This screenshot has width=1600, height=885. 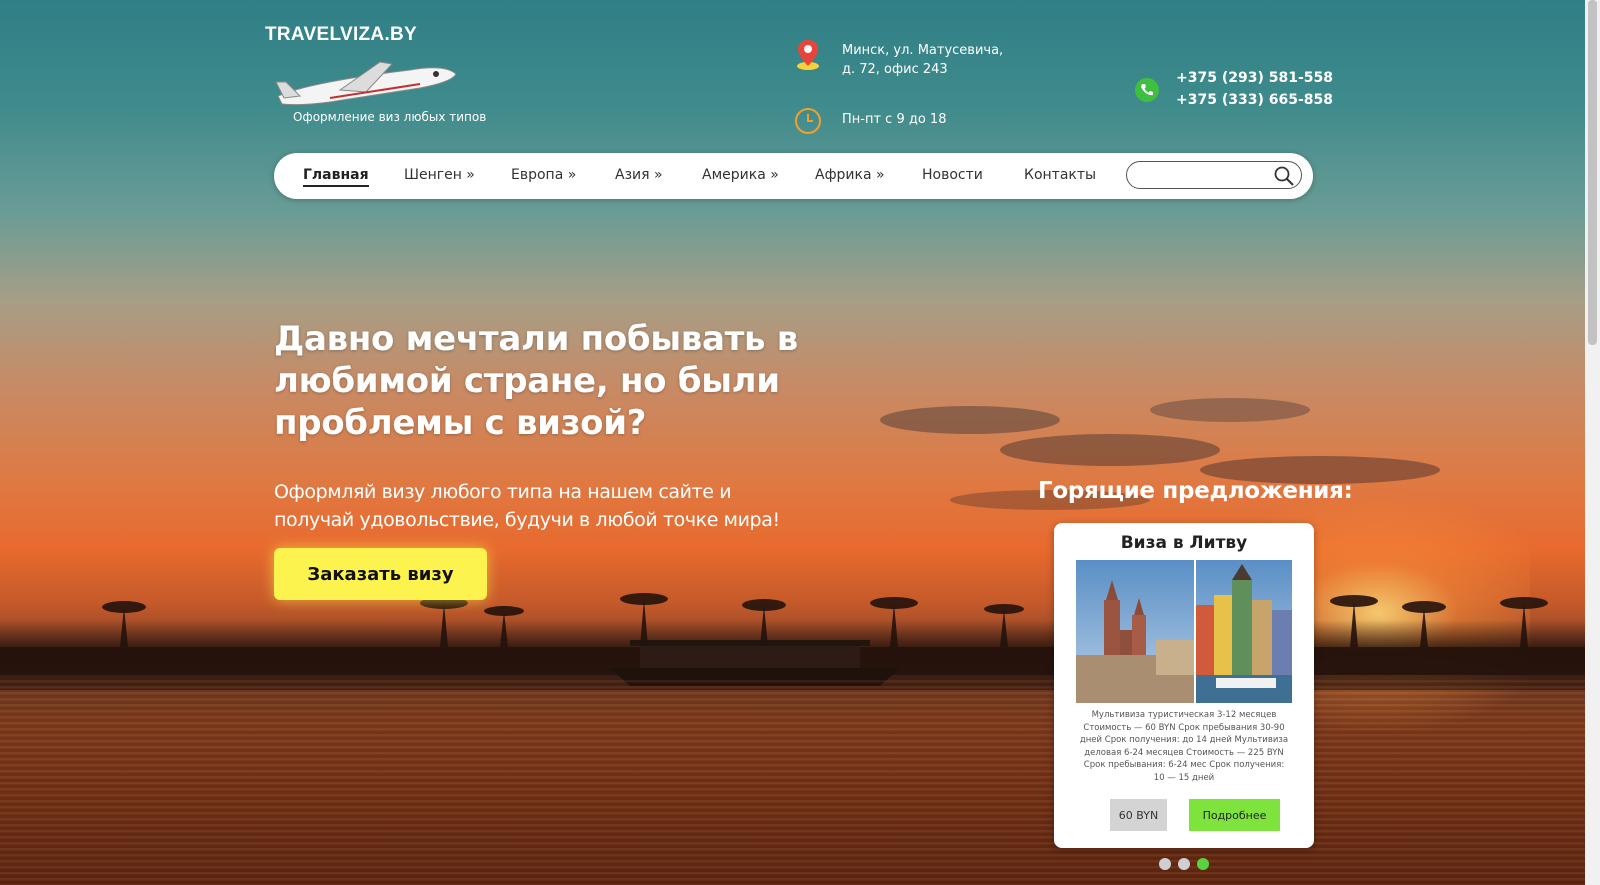 I want to click on scrollbar, so click(x=1592, y=442).